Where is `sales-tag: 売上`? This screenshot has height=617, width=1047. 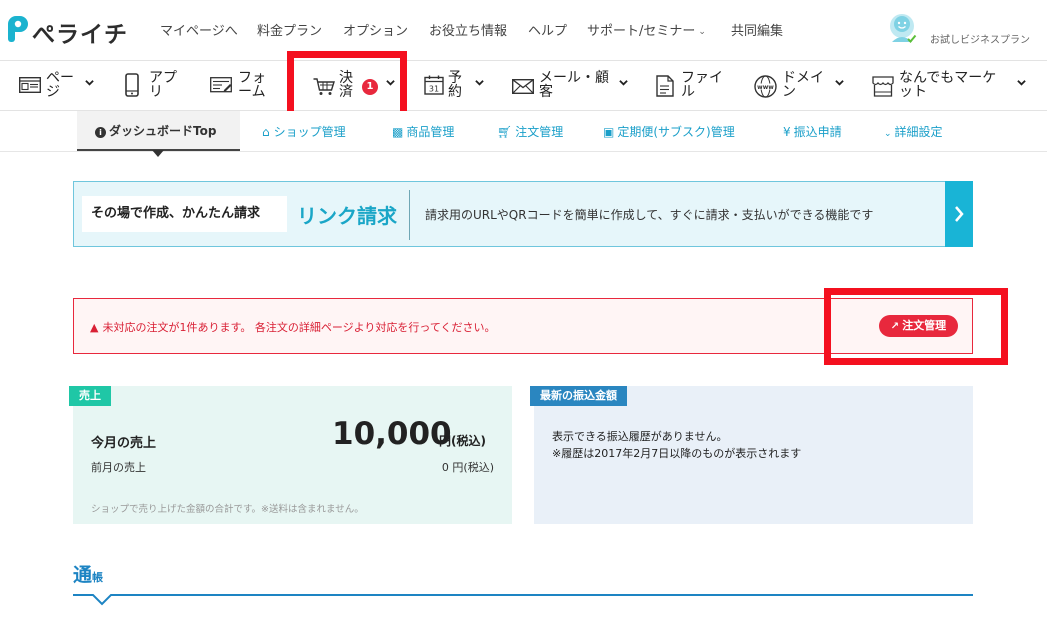 sales-tag: 売上 is located at coordinates (90, 396).